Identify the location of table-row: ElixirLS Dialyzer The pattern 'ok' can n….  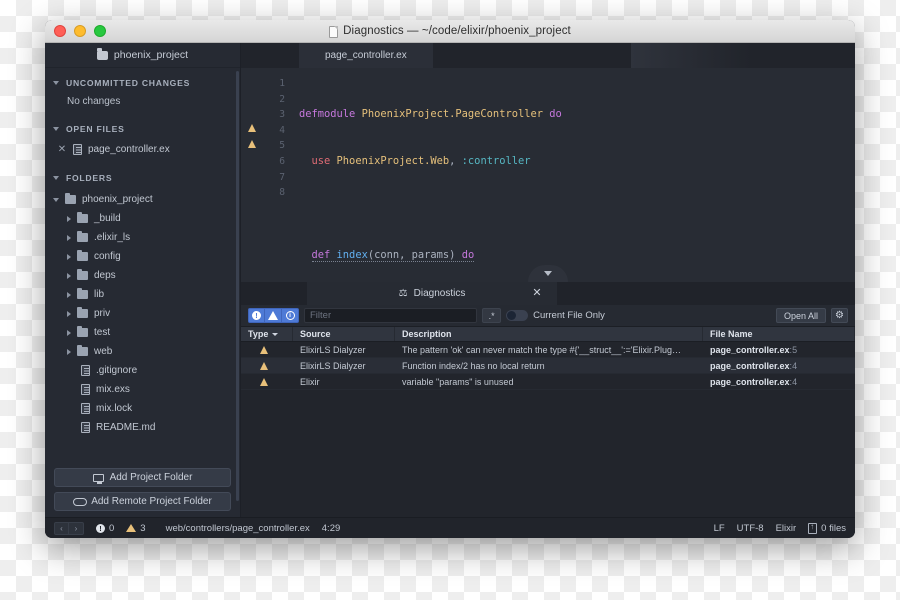
(548, 350).